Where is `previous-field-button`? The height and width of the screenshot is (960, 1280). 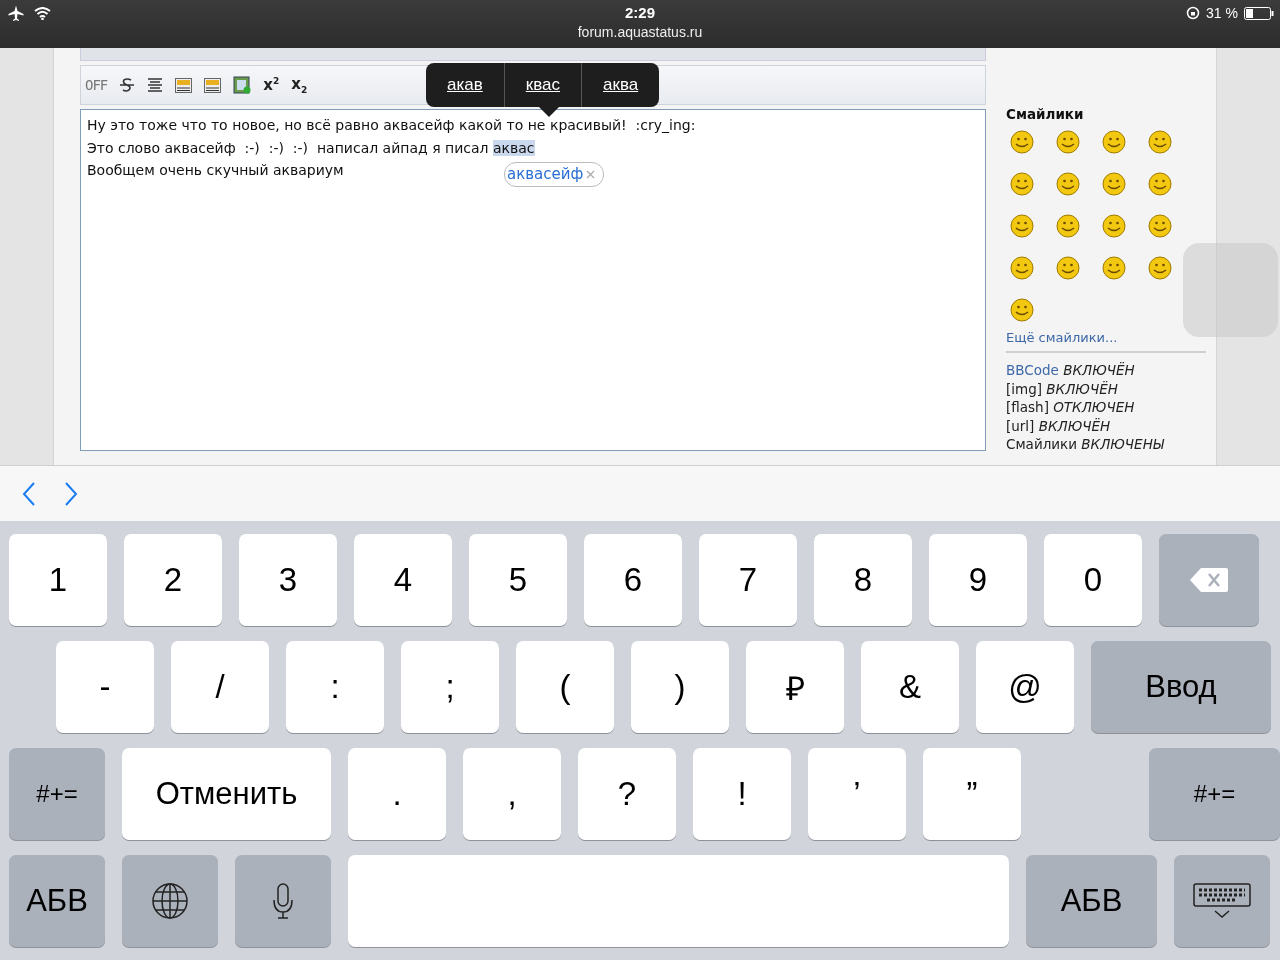 previous-field-button is located at coordinates (29, 493).